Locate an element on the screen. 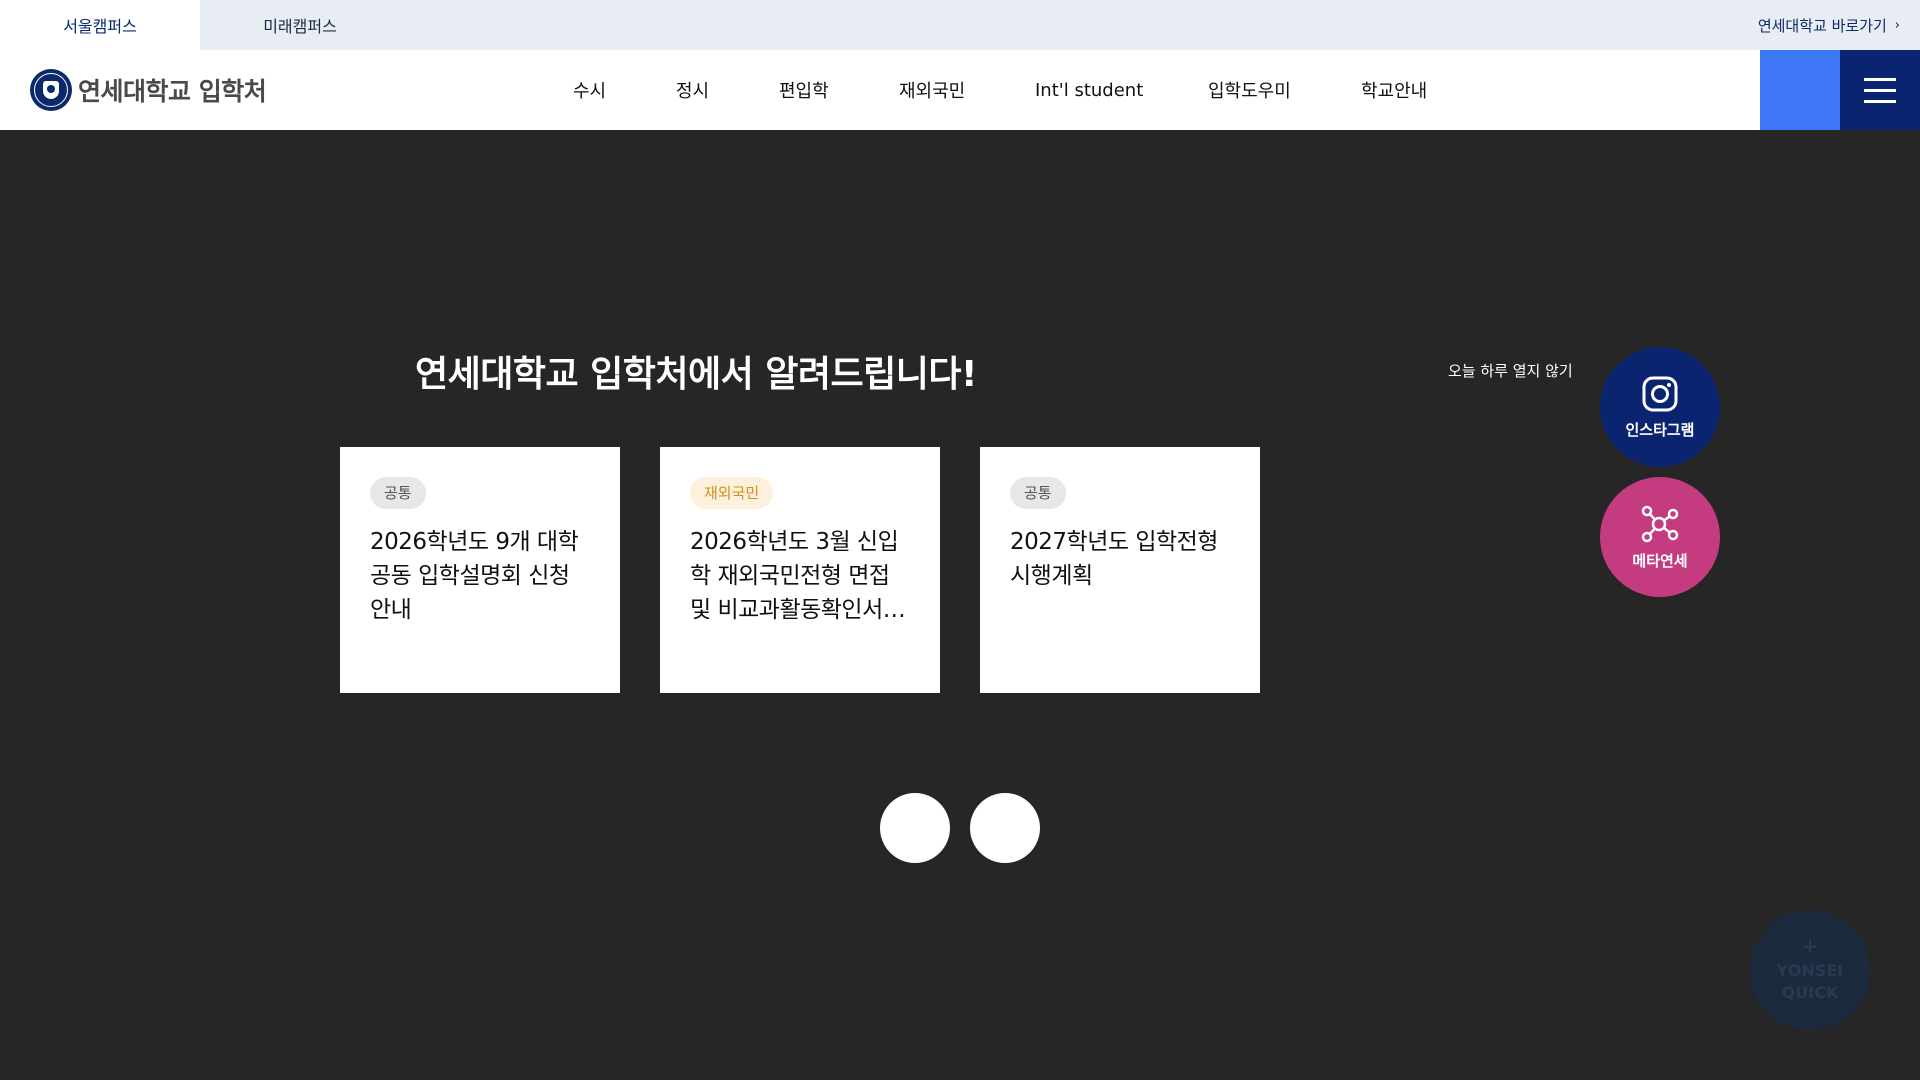 The height and width of the screenshot is (1080, 1920). nav-item-jeongsi: 정시 is located at coordinates (692, 90).